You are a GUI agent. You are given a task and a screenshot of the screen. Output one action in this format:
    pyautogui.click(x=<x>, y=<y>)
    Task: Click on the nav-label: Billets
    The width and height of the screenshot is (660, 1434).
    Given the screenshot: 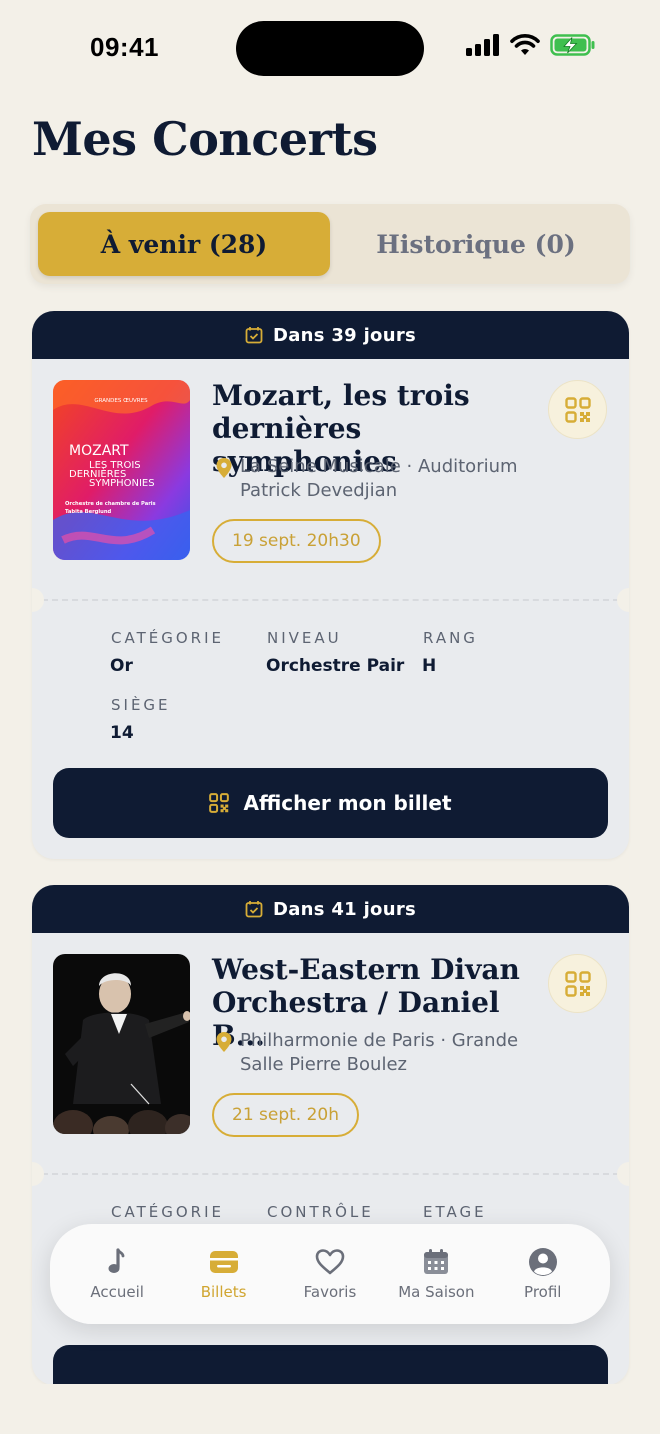 What is the action you would take?
    pyautogui.click(x=223, y=1292)
    